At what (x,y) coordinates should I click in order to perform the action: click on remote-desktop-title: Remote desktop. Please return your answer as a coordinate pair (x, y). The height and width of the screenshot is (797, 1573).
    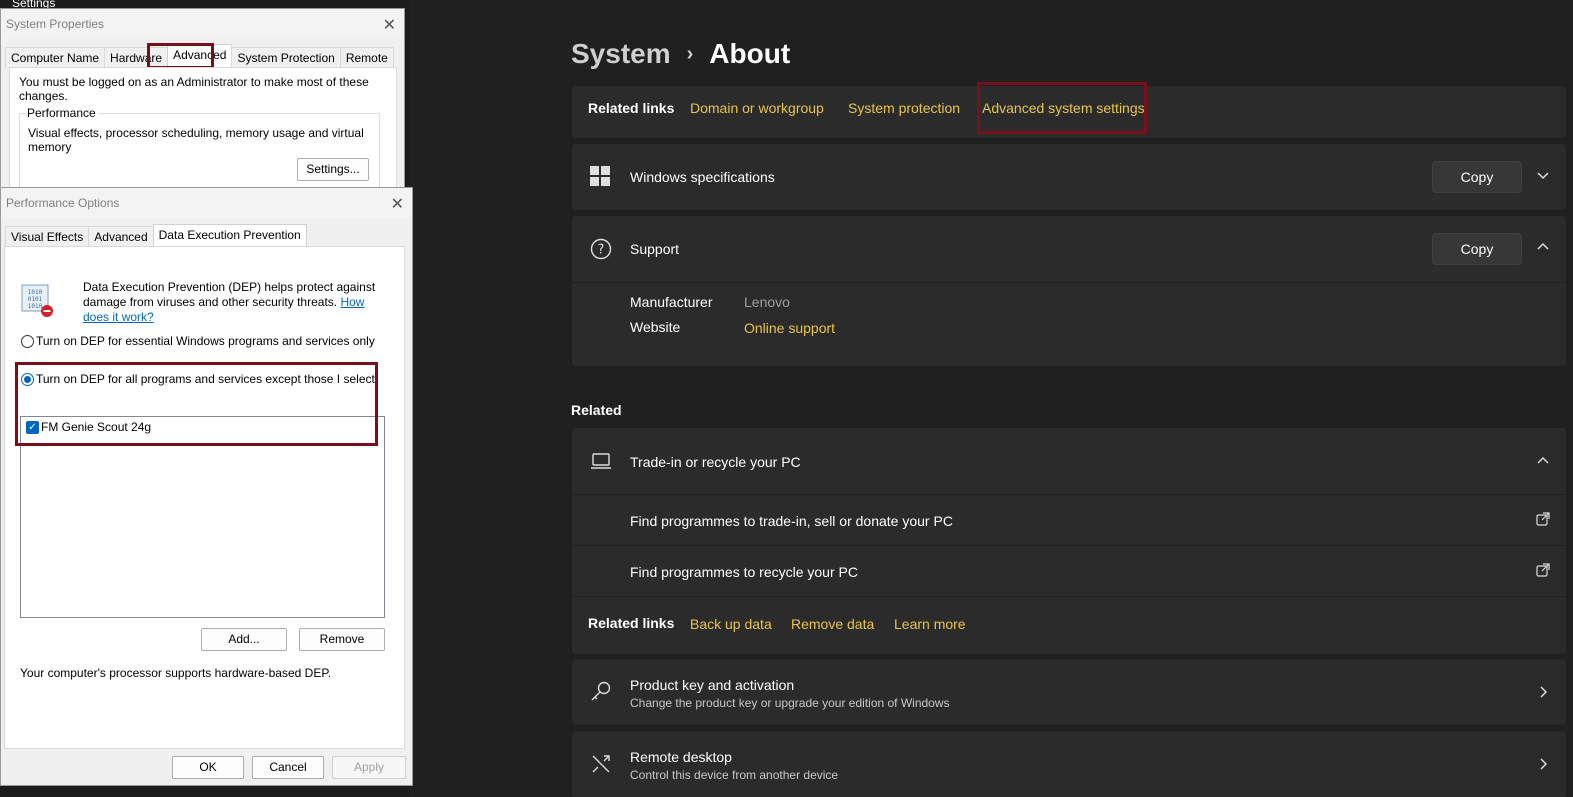
    Looking at the image, I should click on (681, 757).